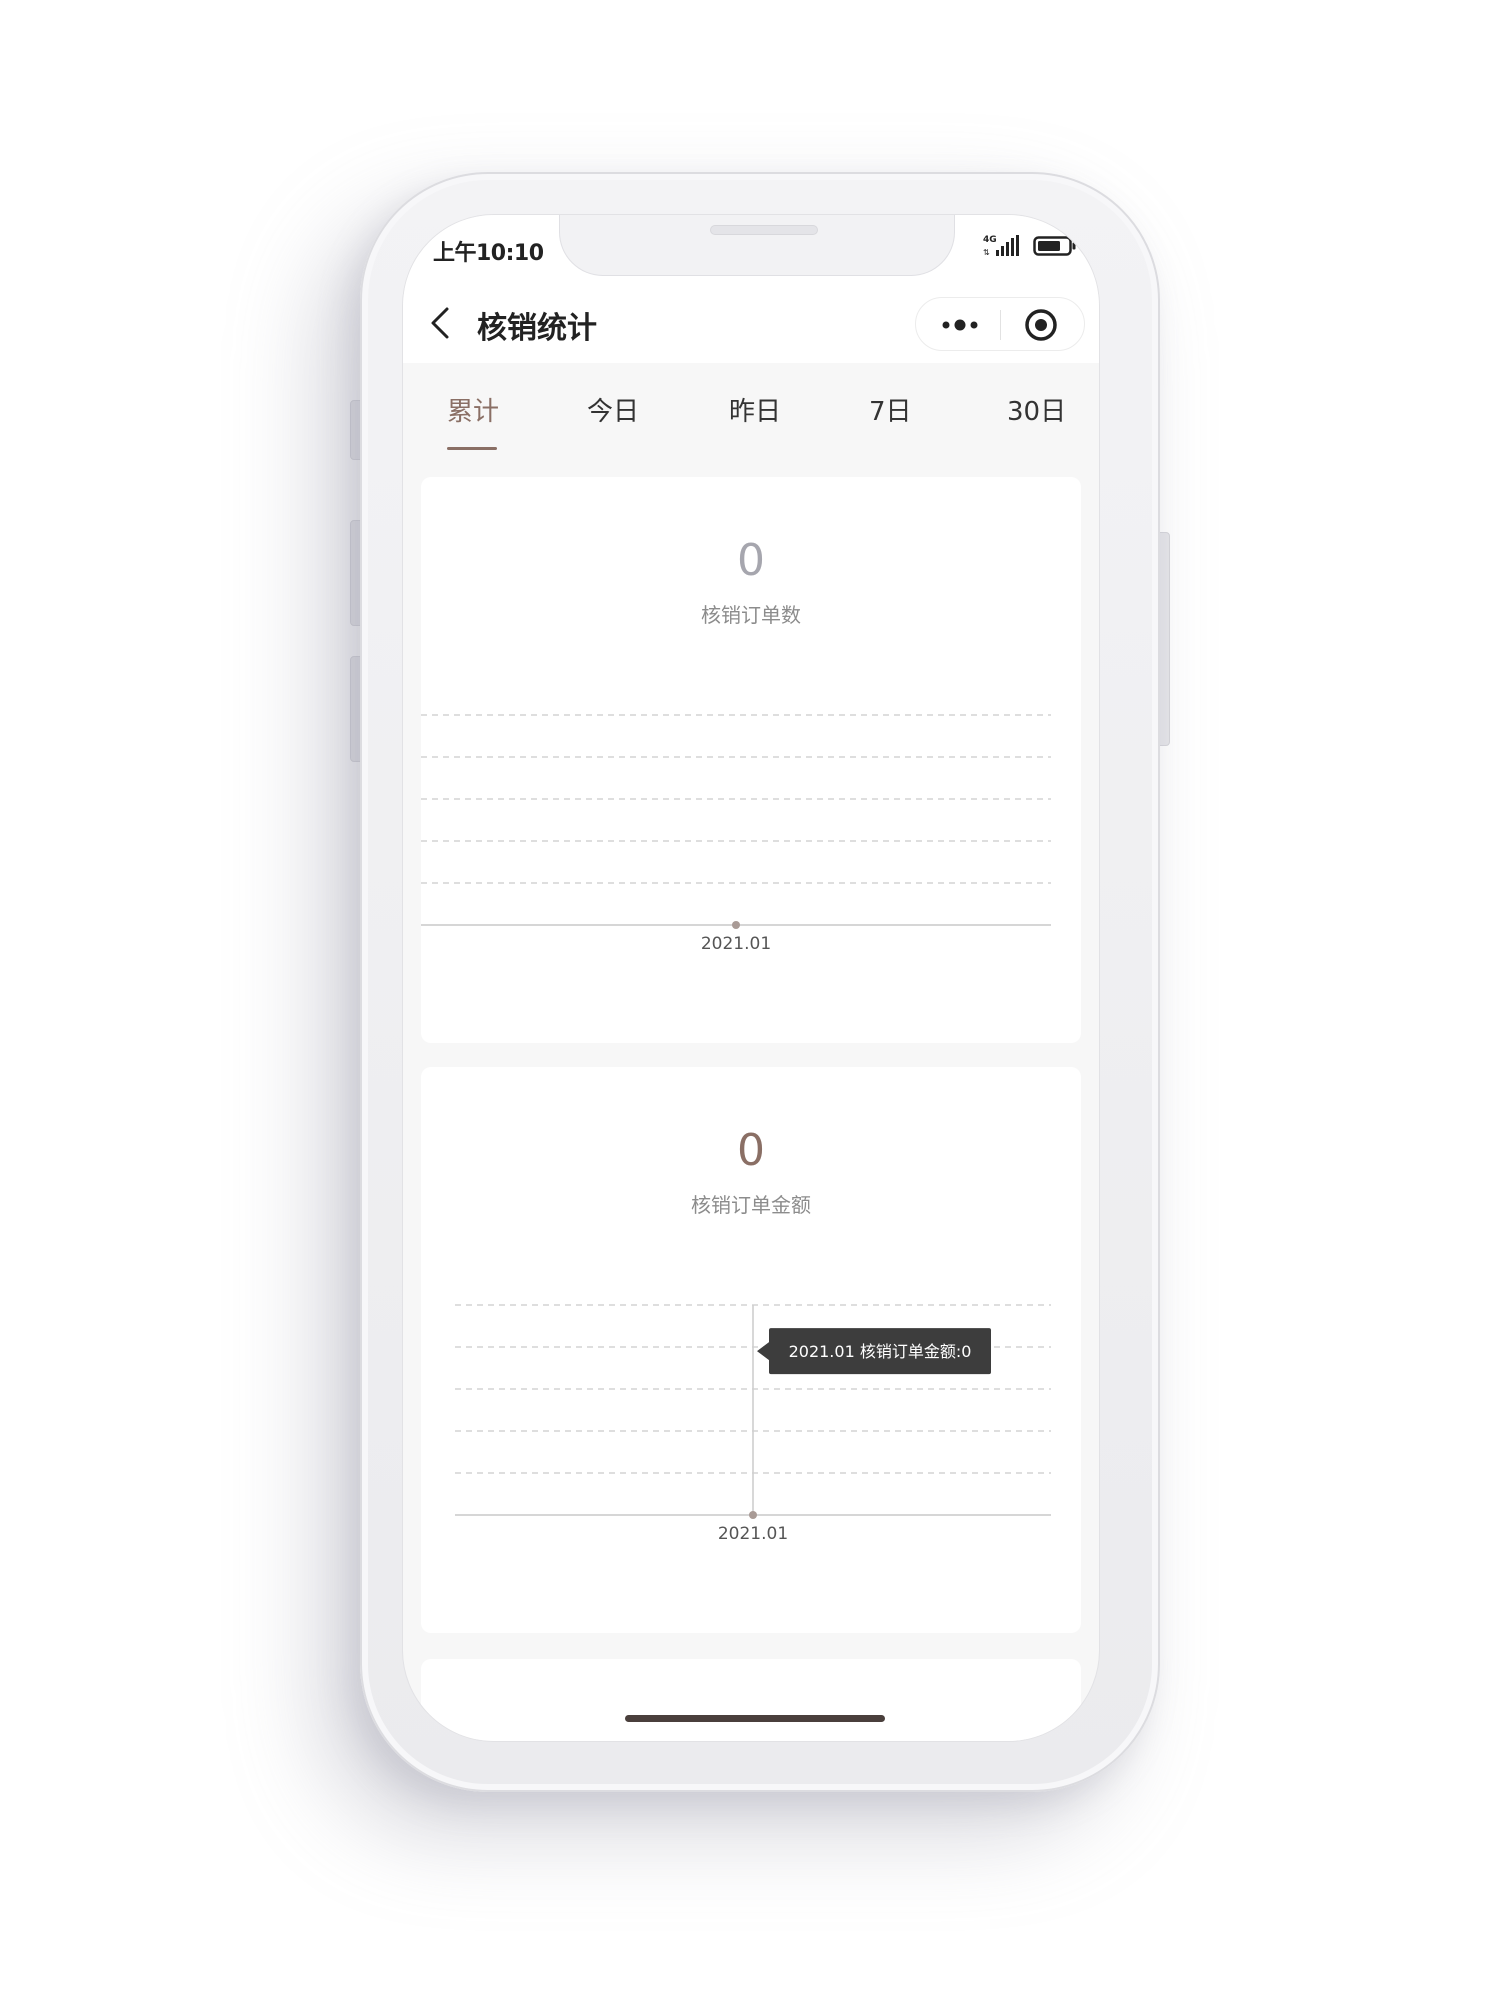  What do you see at coordinates (1036, 409) in the screenshot?
I see `tab-30-days: 30日` at bounding box center [1036, 409].